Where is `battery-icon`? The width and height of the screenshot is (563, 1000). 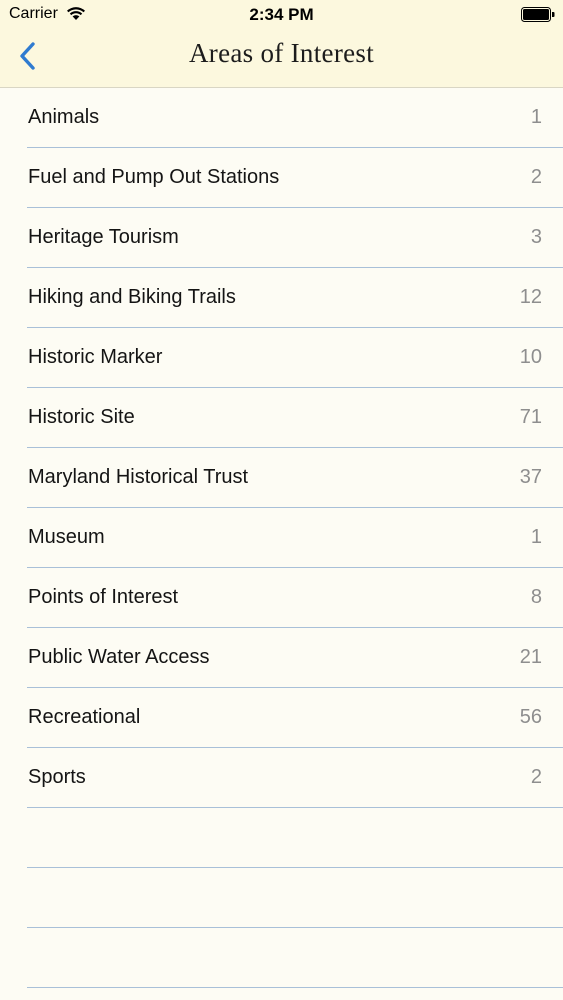 battery-icon is located at coordinates (538, 14).